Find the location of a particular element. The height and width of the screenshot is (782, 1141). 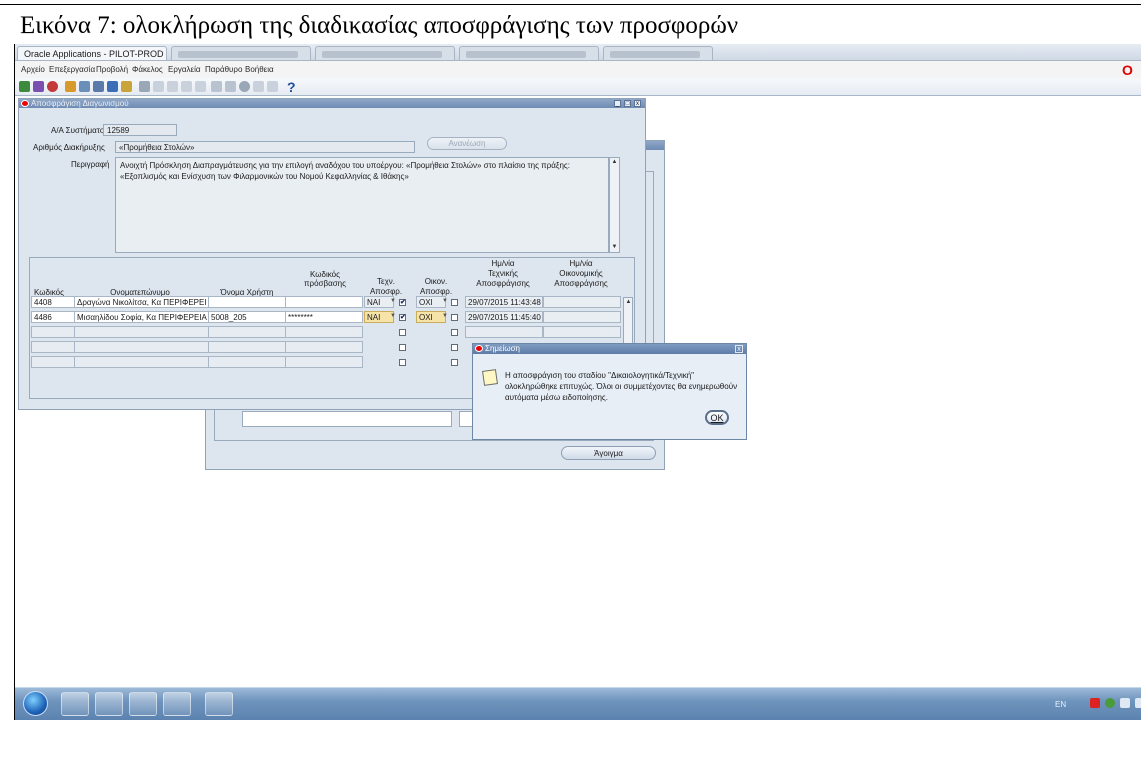

copy-icon is located at coordinates (172, 86).